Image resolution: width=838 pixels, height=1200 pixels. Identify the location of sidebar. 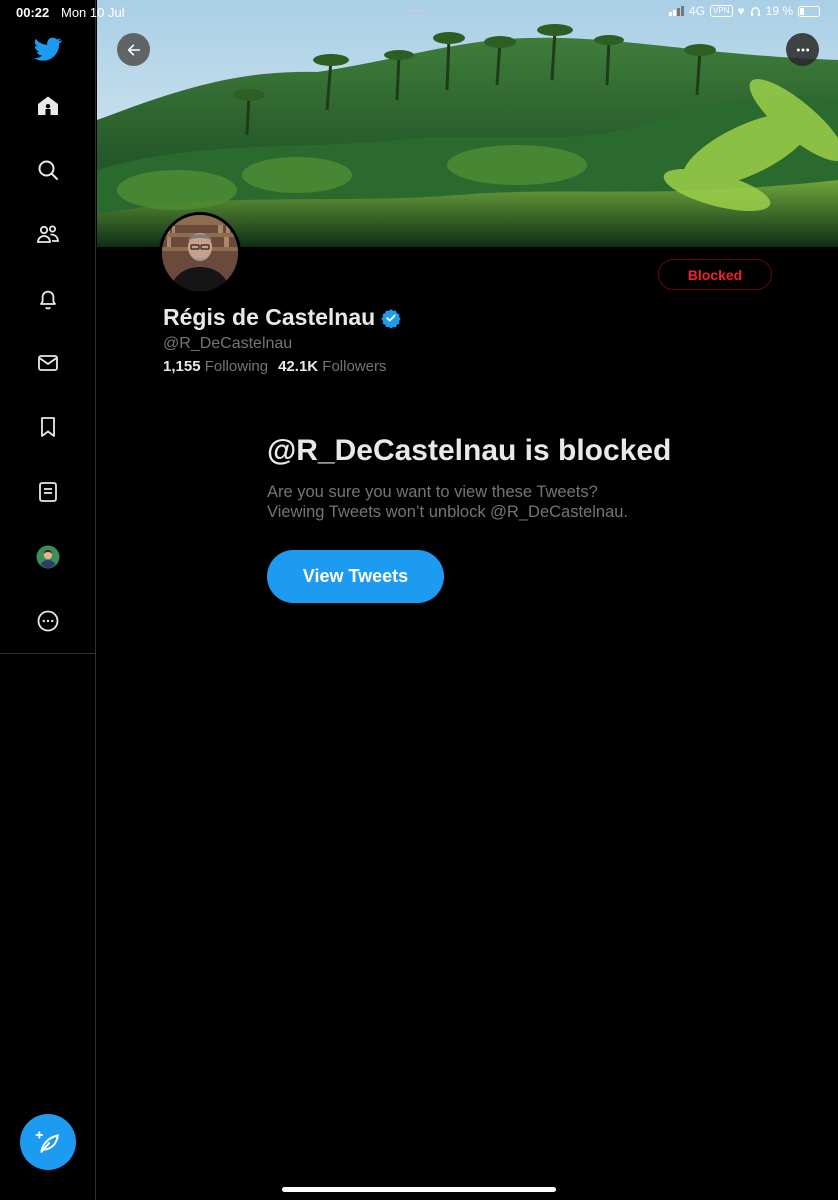
(48, 600).